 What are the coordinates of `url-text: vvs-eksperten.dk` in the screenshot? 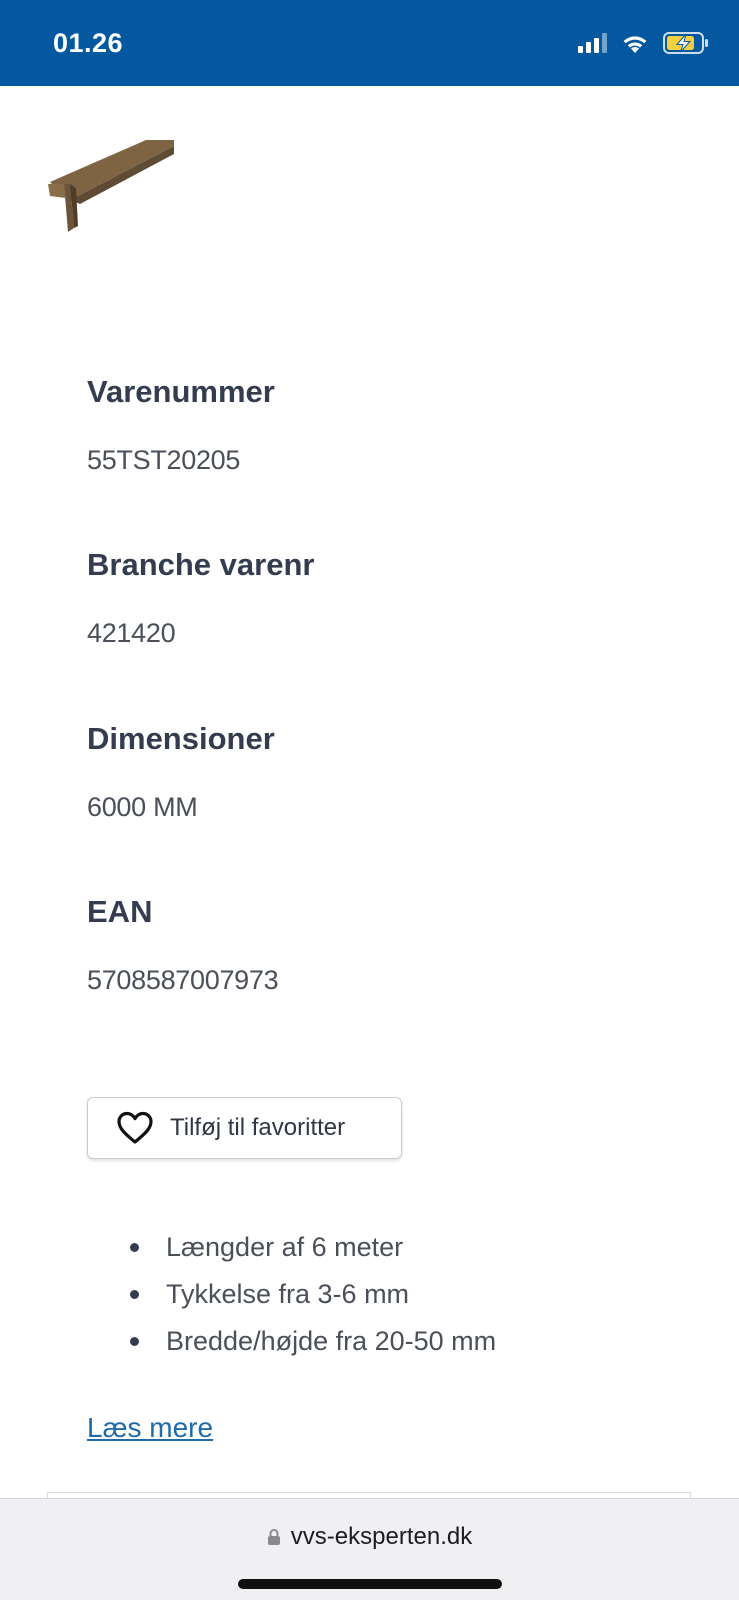 It's located at (381, 1536).